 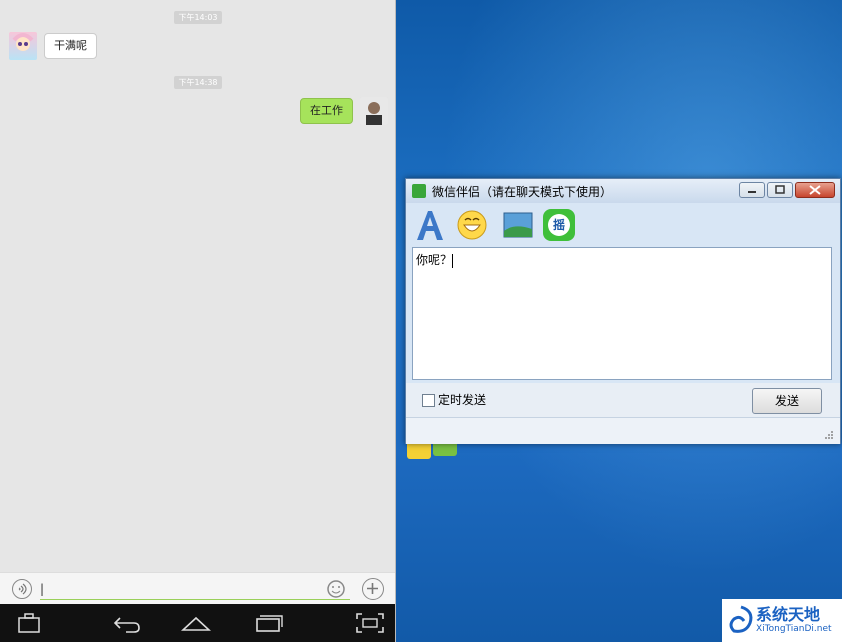 I want to click on message-input: |, so click(x=195, y=589).